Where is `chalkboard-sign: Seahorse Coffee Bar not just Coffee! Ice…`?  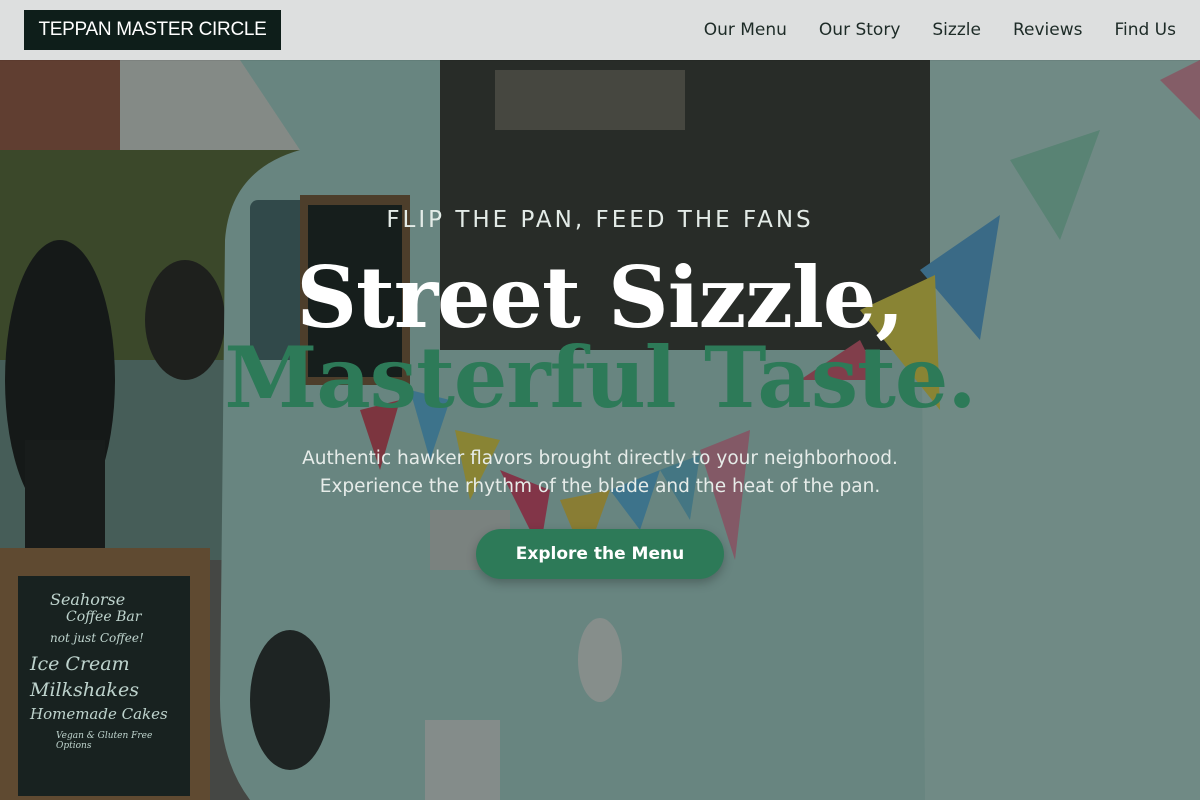
chalkboard-sign: Seahorse Coffee Bar not just Coffee! Ice… is located at coordinates (110, 670).